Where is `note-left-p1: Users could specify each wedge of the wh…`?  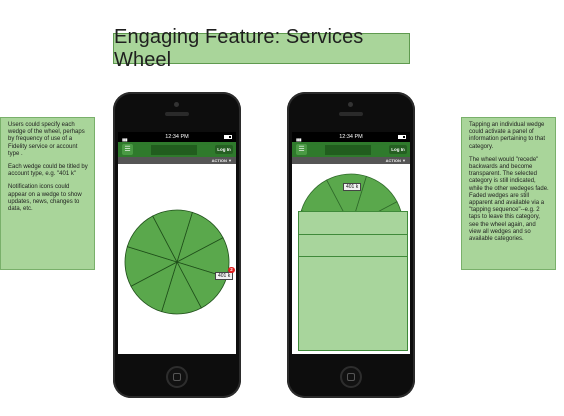
note-left-p1: Users could specify each wedge of the wh… is located at coordinates (46, 139).